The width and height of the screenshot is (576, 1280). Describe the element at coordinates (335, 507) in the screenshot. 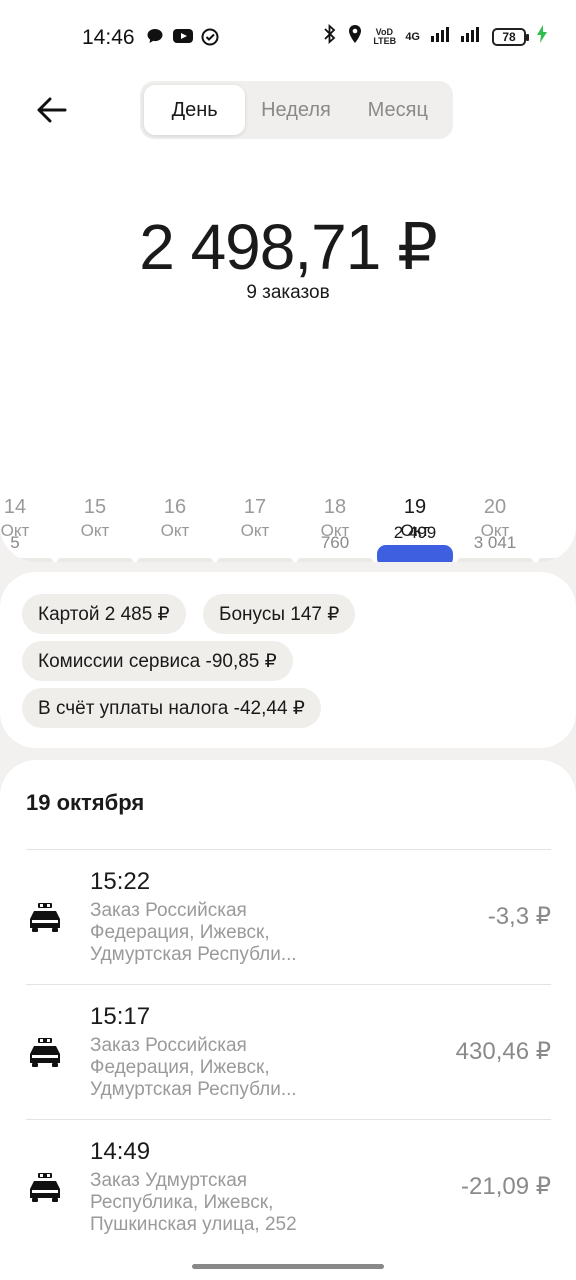

I see `day-number-label: 18` at that location.